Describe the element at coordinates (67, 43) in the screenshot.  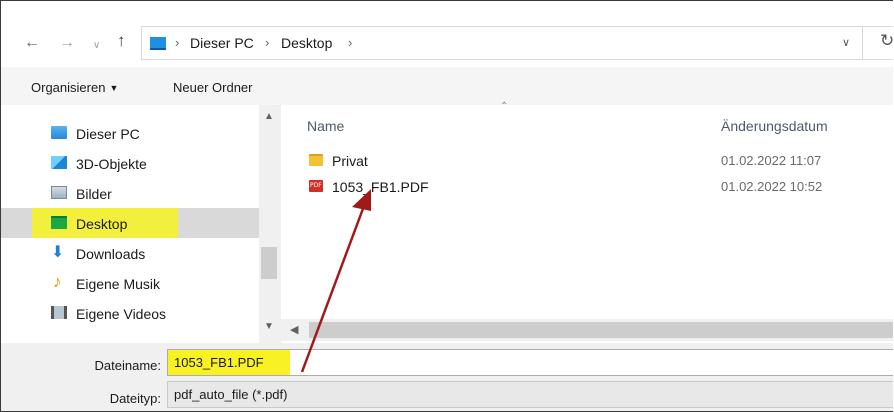
I see `forward-arrow-icon: →` at that location.